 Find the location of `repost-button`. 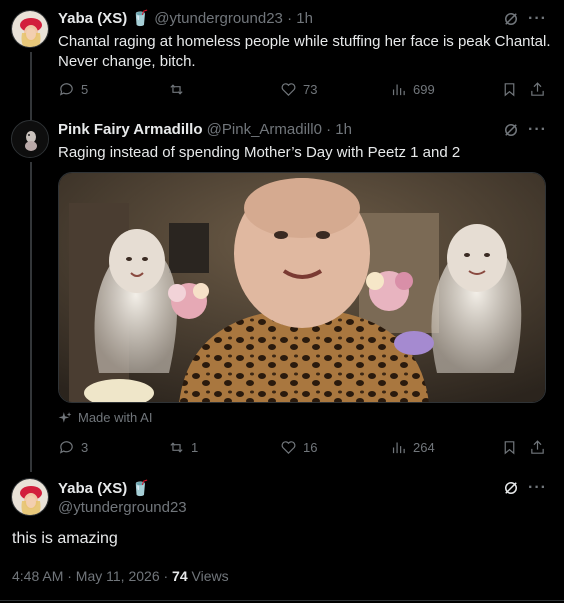

repost-button is located at coordinates (179, 89).